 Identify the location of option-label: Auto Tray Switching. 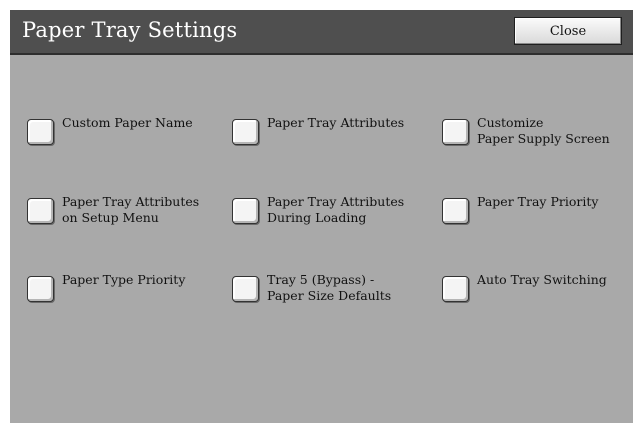
(542, 279).